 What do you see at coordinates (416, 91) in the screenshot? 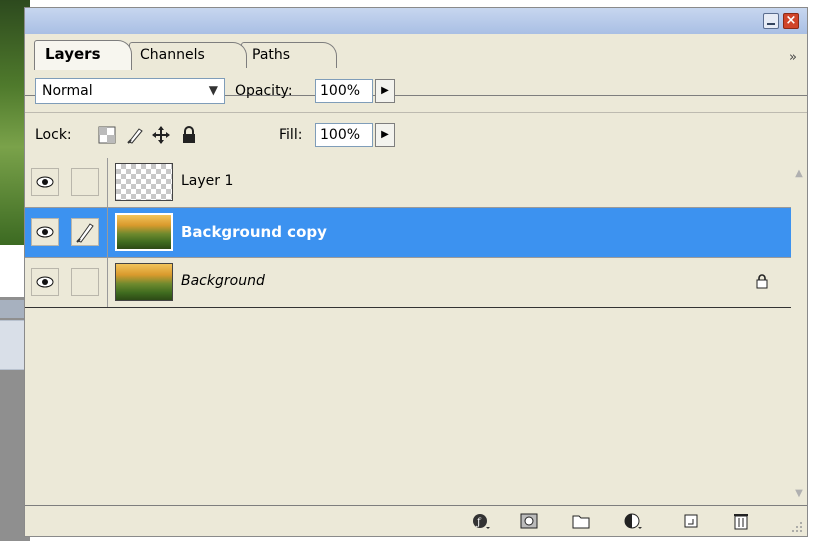
I see `blend-row: Normal ▼ Opacity: 100% ▶` at bounding box center [416, 91].